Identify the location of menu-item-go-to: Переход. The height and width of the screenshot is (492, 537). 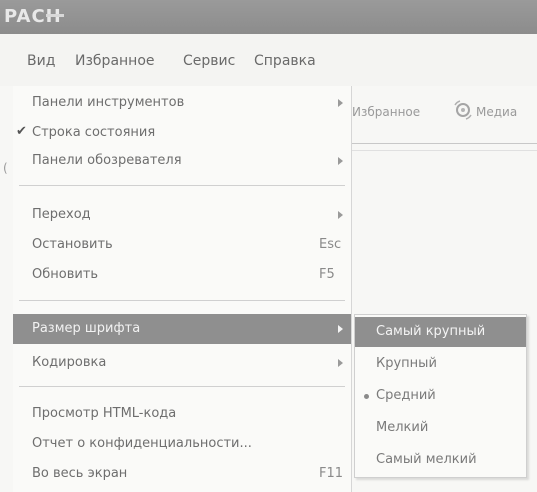
(182, 215).